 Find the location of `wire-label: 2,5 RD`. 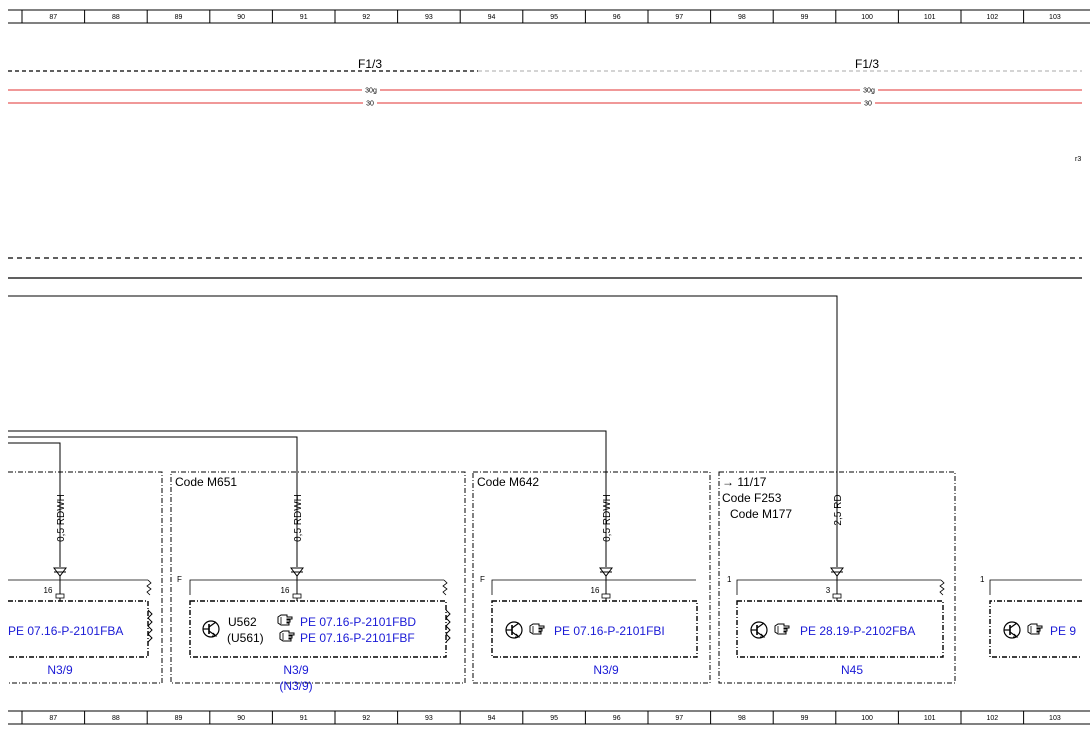

wire-label: 2,5 RD is located at coordinates (838, 509).